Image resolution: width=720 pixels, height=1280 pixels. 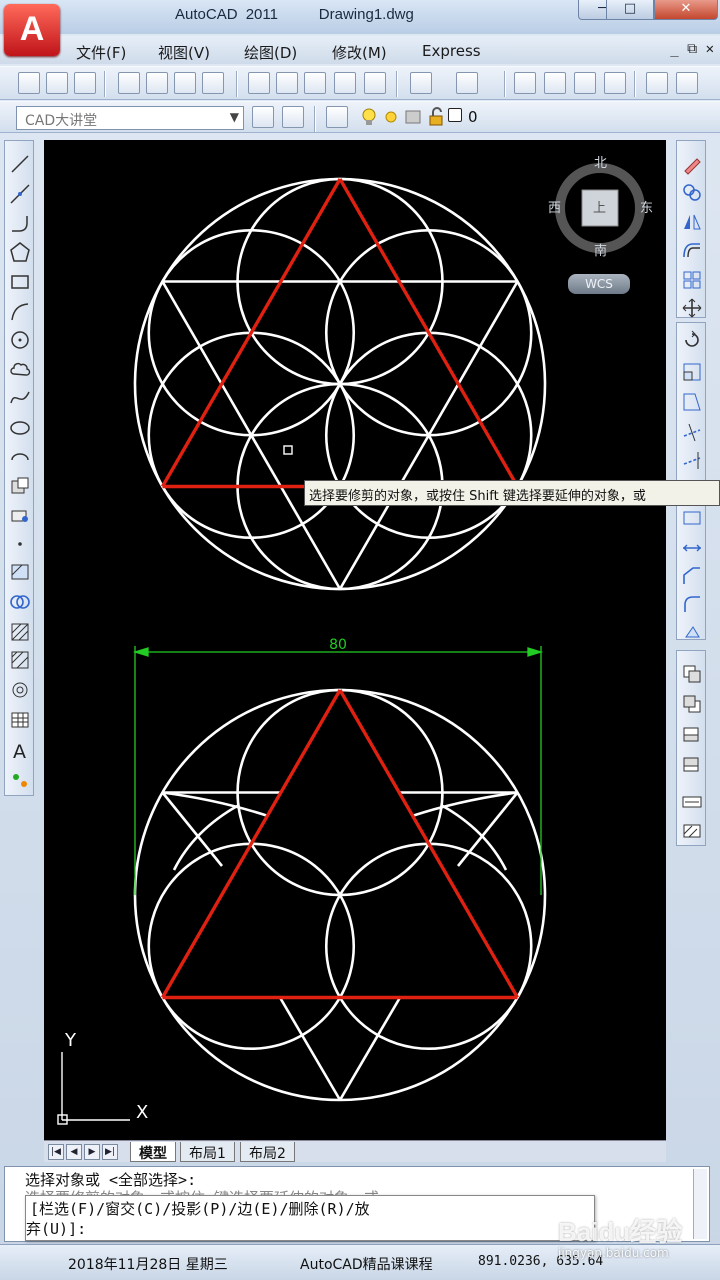 I want to click on close-button: ✕, so click(x=686, y=10).